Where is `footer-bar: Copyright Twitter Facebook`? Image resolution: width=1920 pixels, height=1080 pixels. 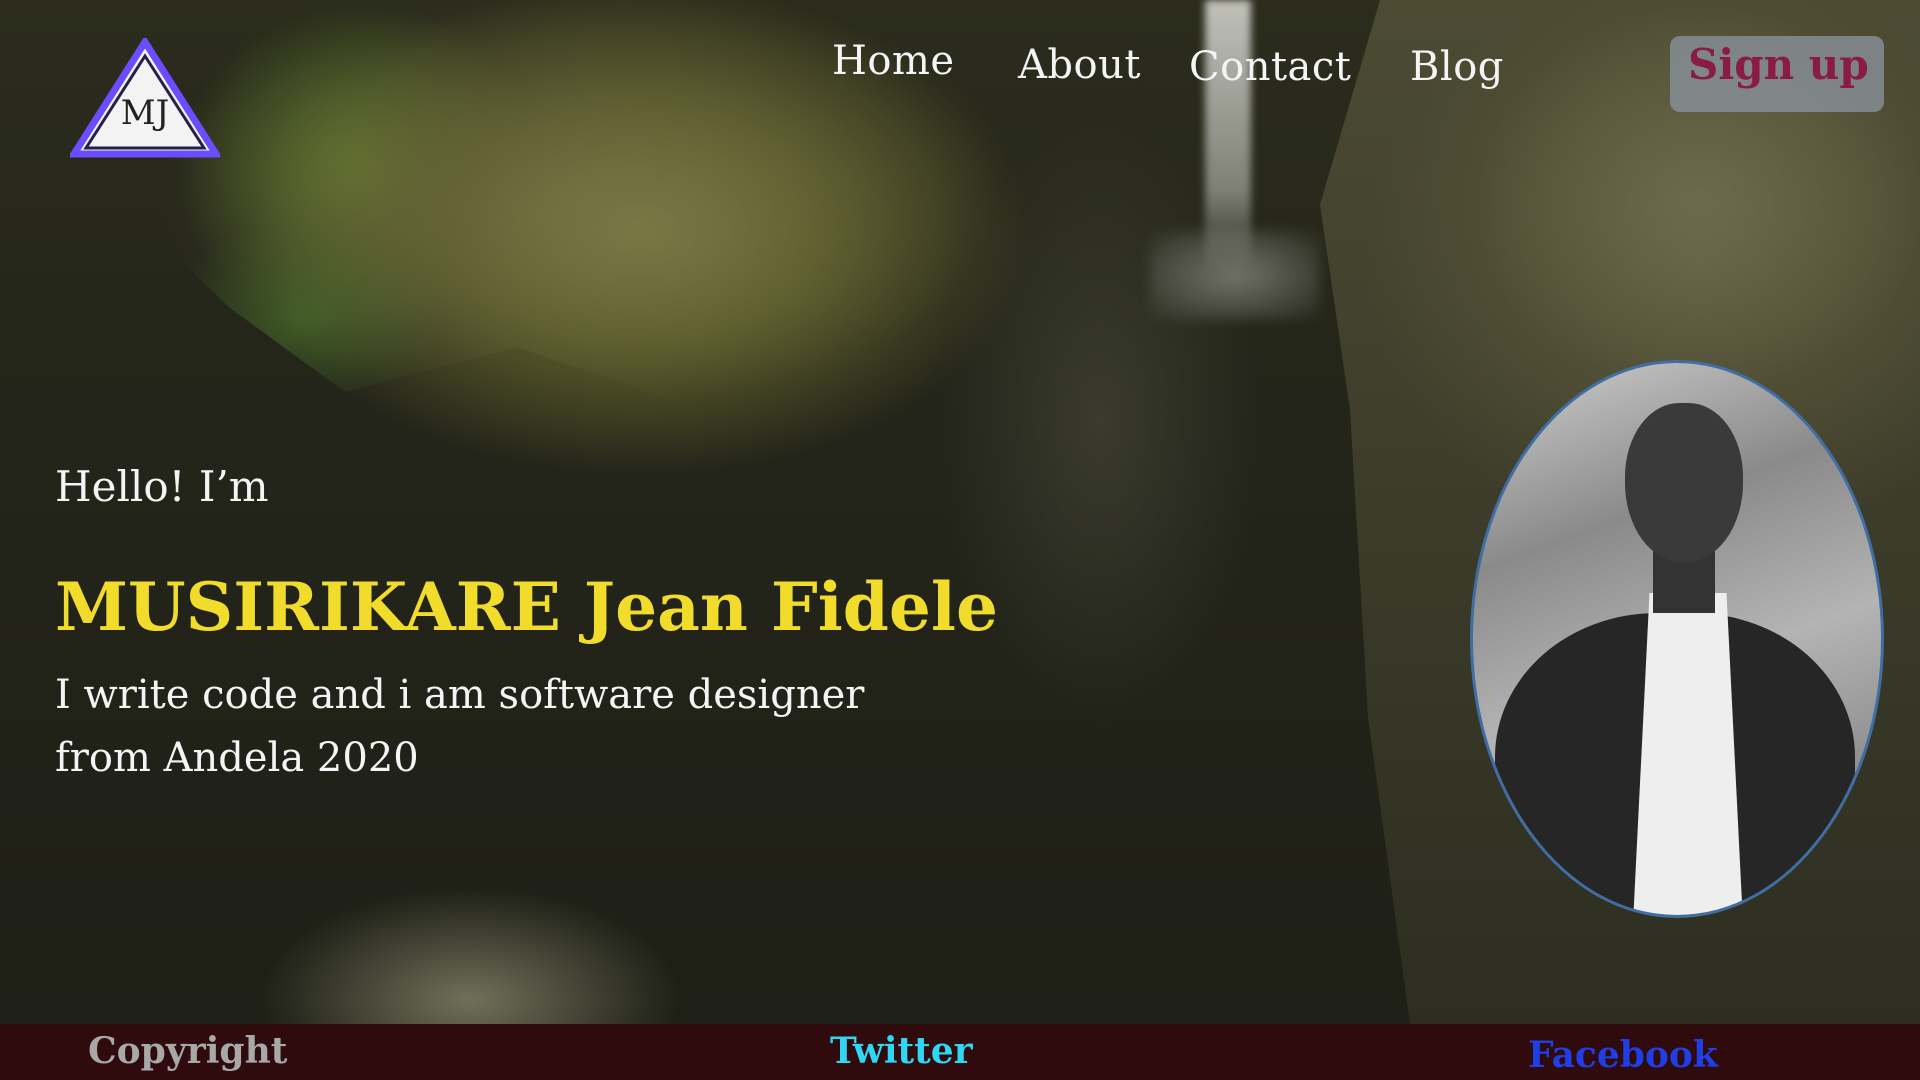 footer-bar: Copyright Twitter Facebook is located at coordinates (960, 1052).